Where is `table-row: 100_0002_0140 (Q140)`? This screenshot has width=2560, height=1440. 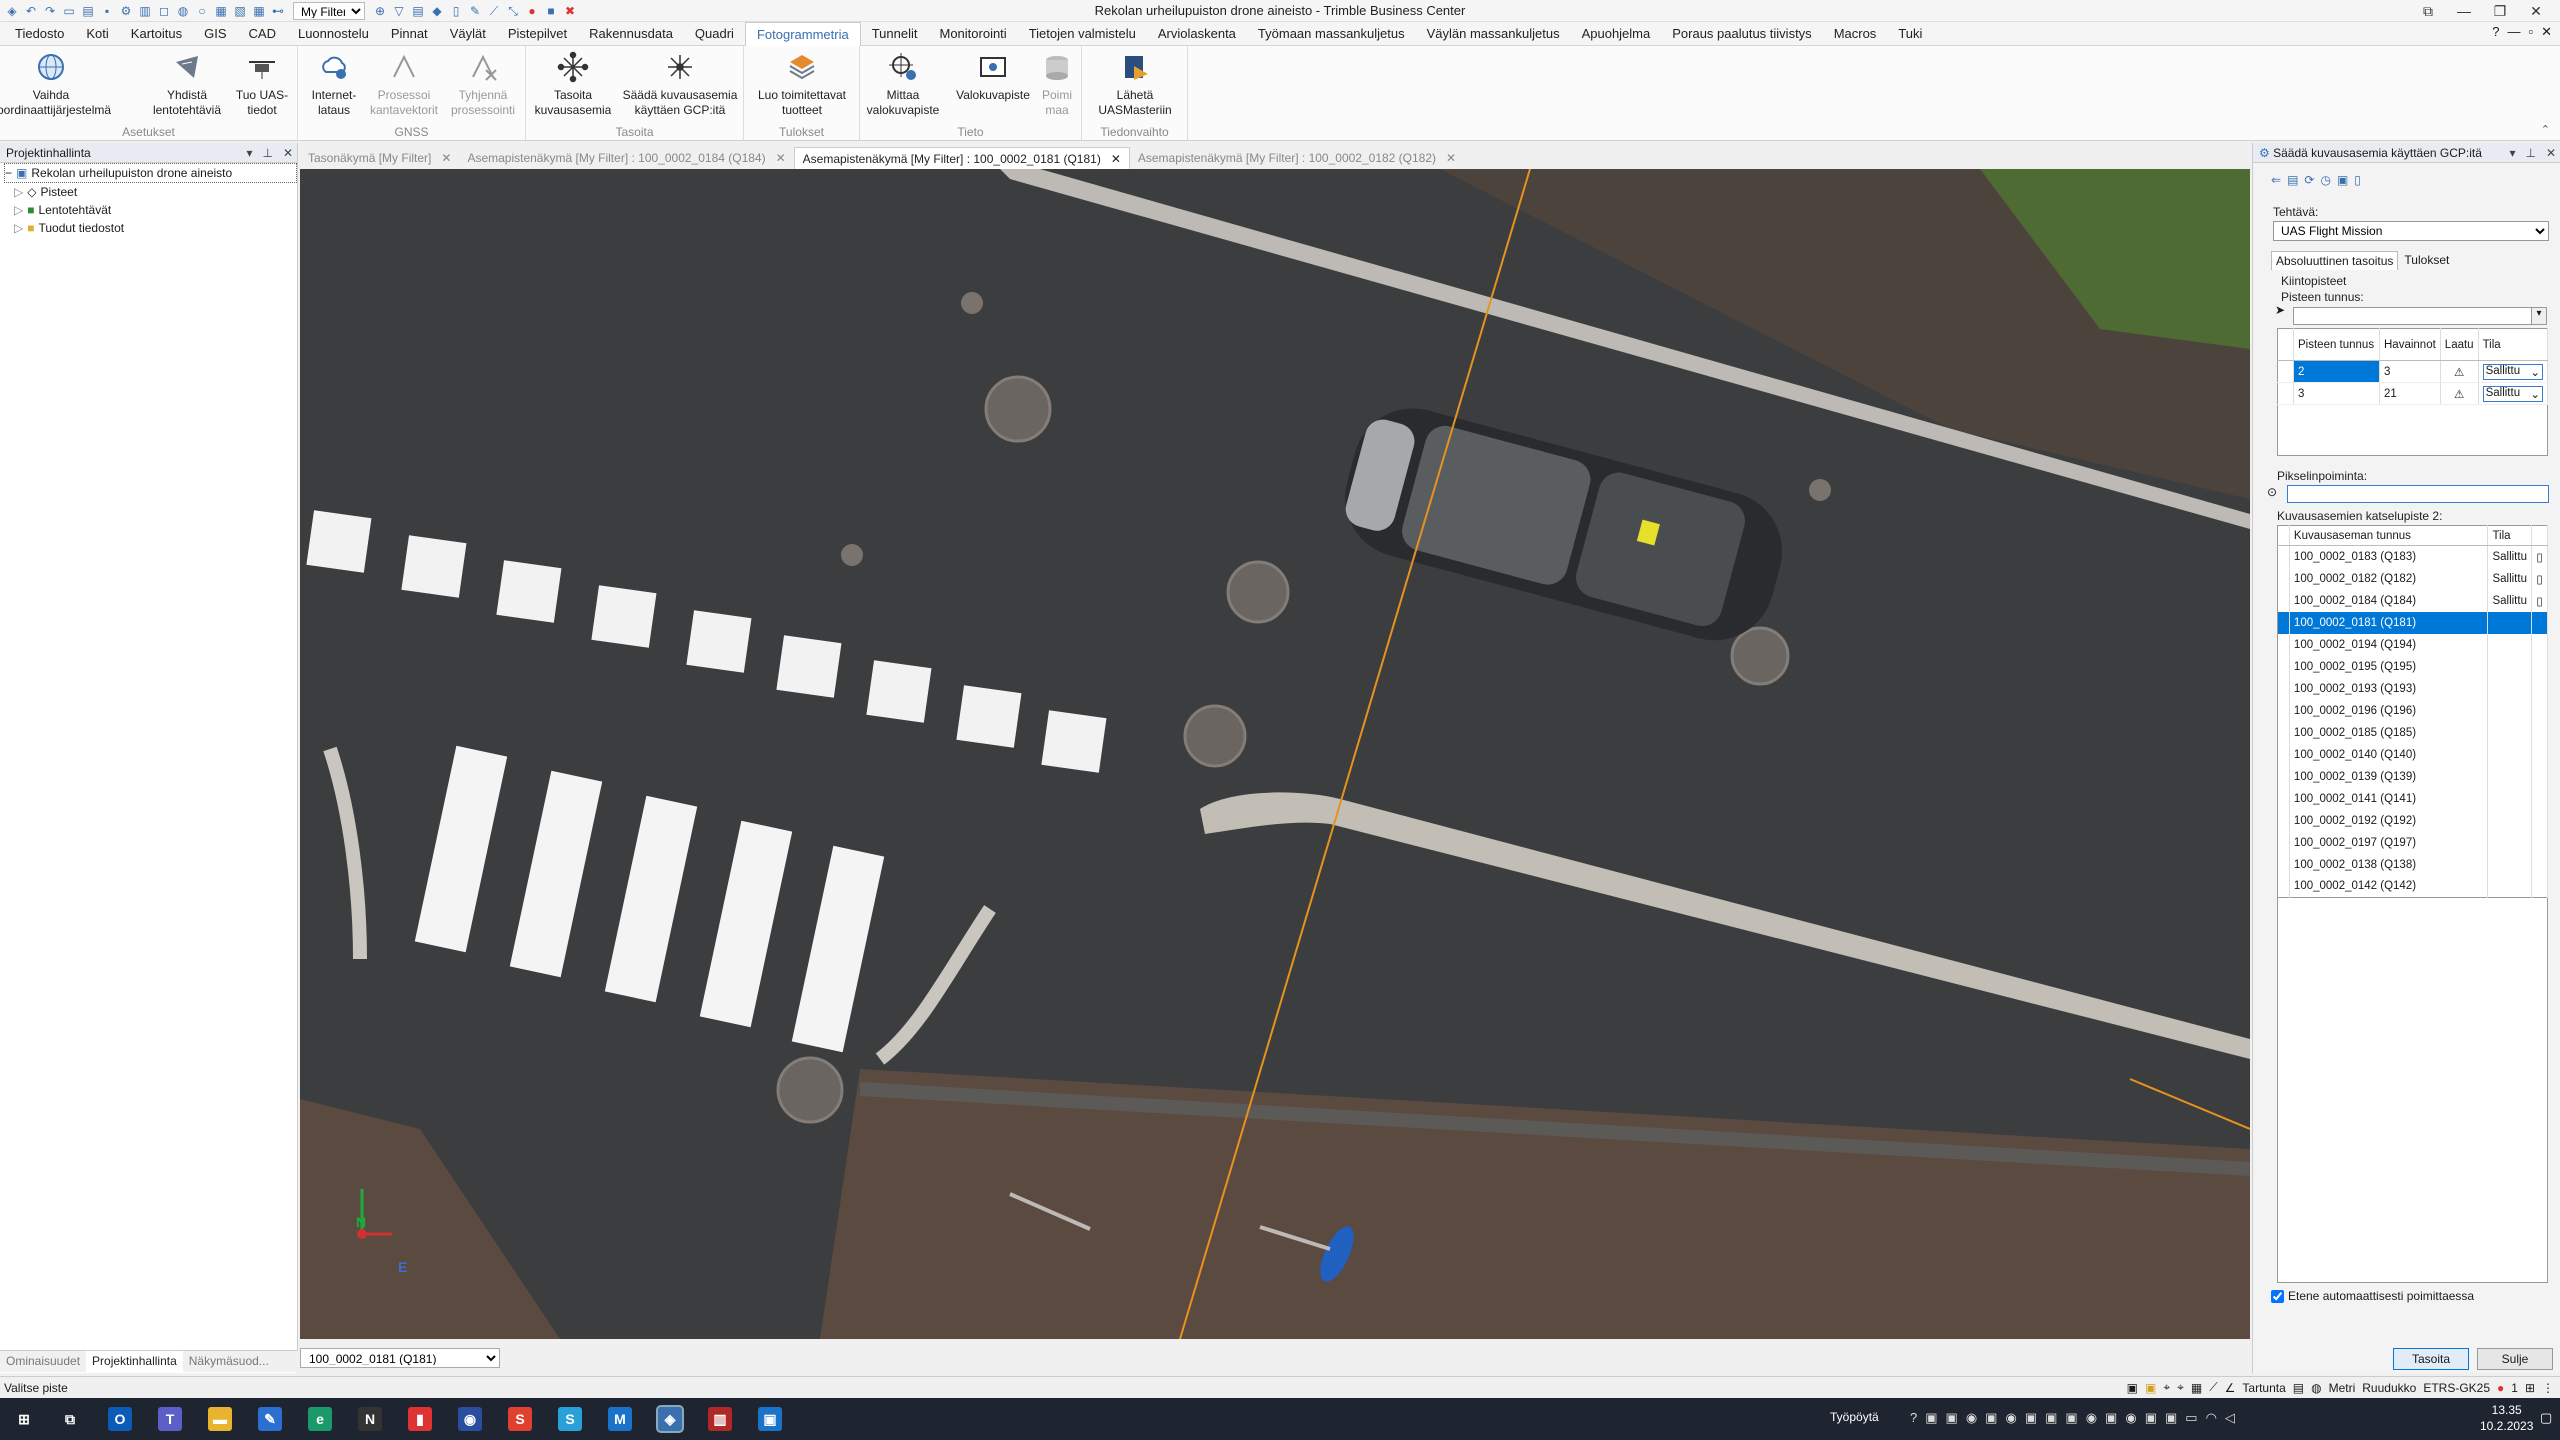 table-row: 100_0002_0140 (Q140) is located at coordinates (2413, 754).